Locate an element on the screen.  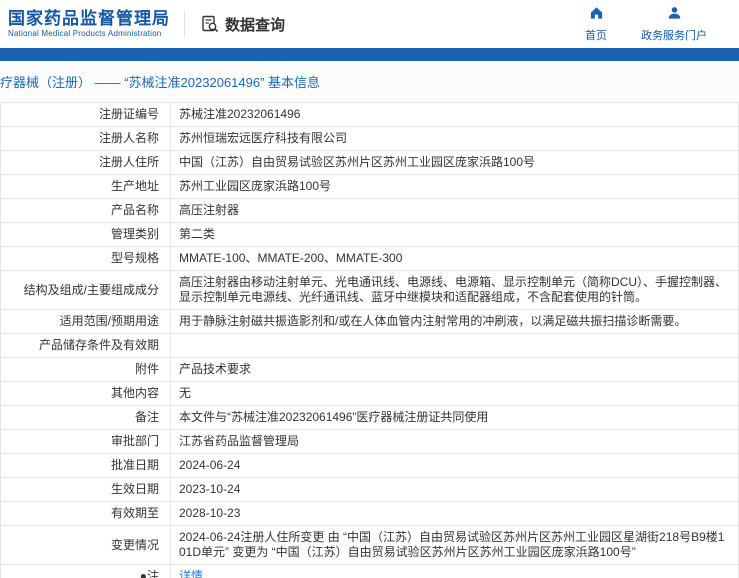
row-label: 管理类别 is located at coordinates (85, 234).